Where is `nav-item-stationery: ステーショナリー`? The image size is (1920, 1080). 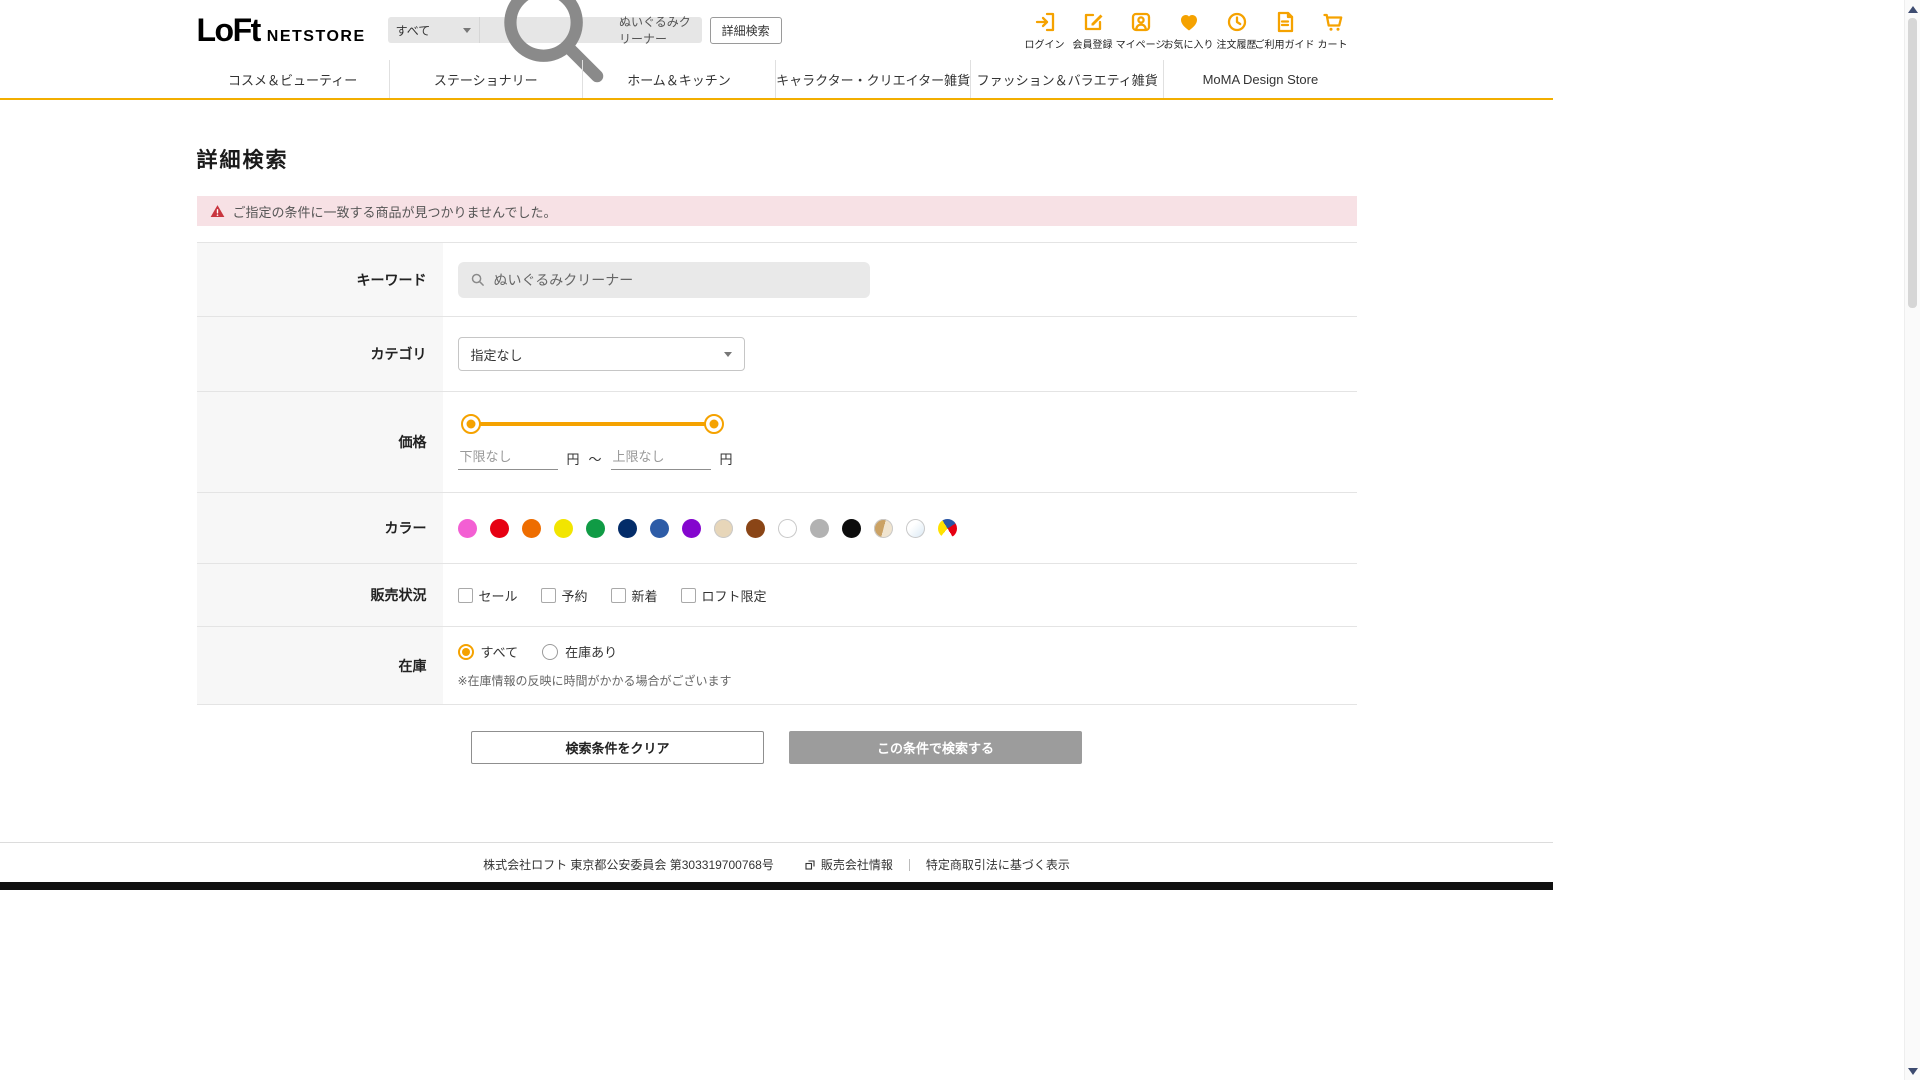
nav-item-stationery: ステーショナリー is located at coordinates (485, 79).